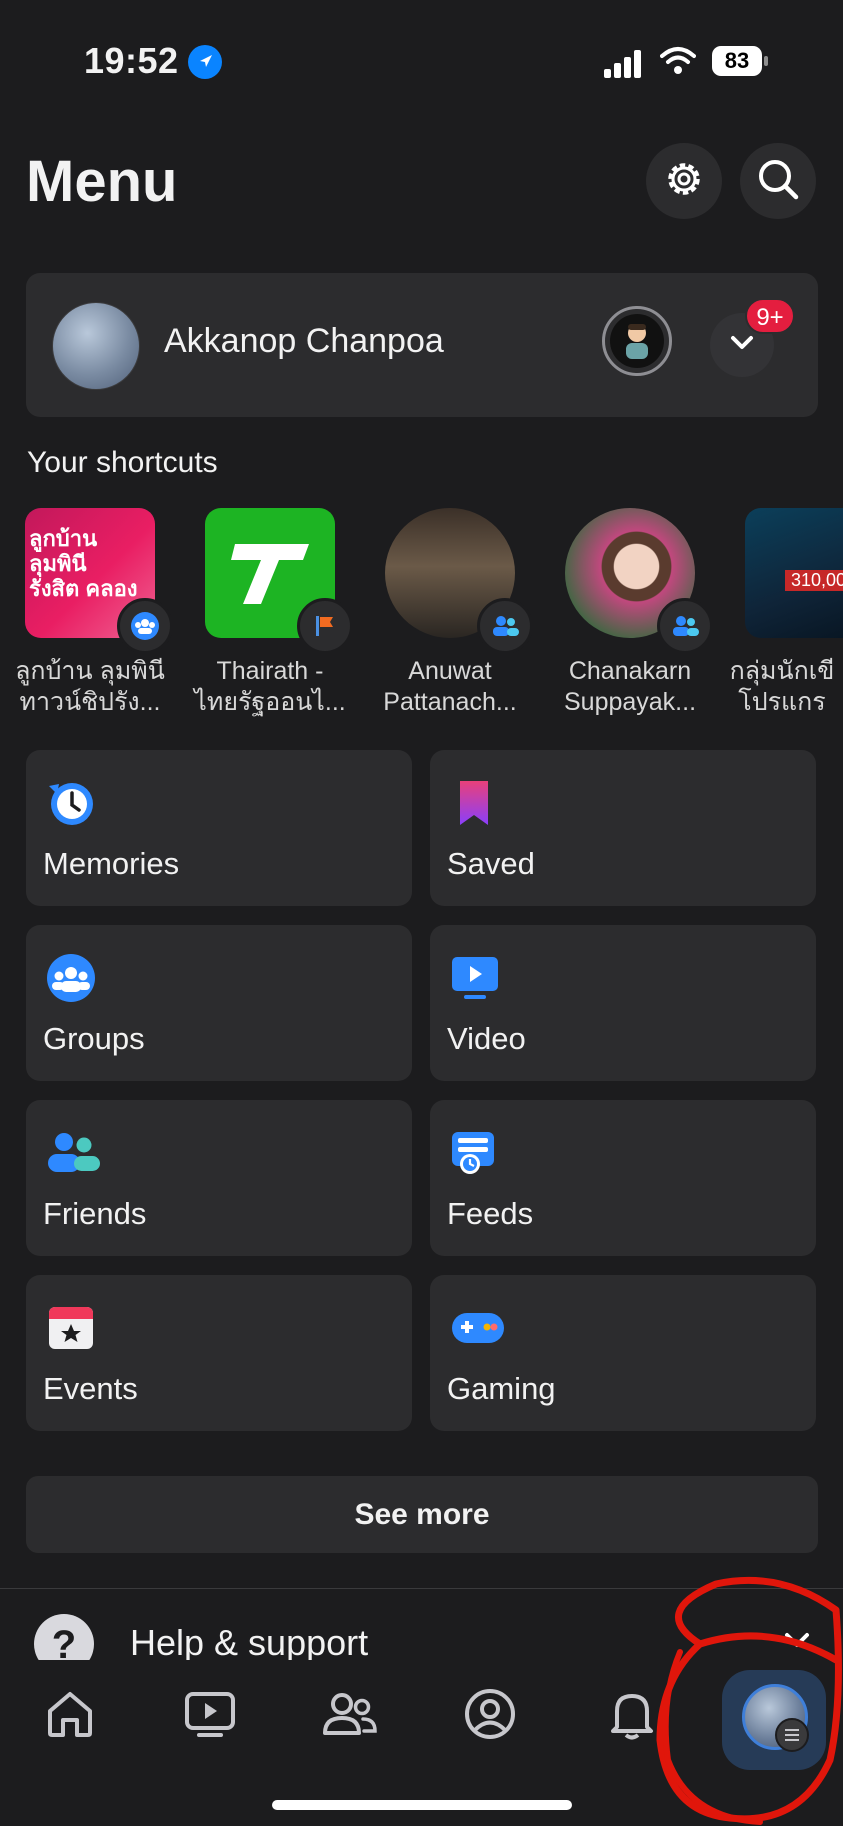  I want to click on nav-friends-button, so click(350, 1716).